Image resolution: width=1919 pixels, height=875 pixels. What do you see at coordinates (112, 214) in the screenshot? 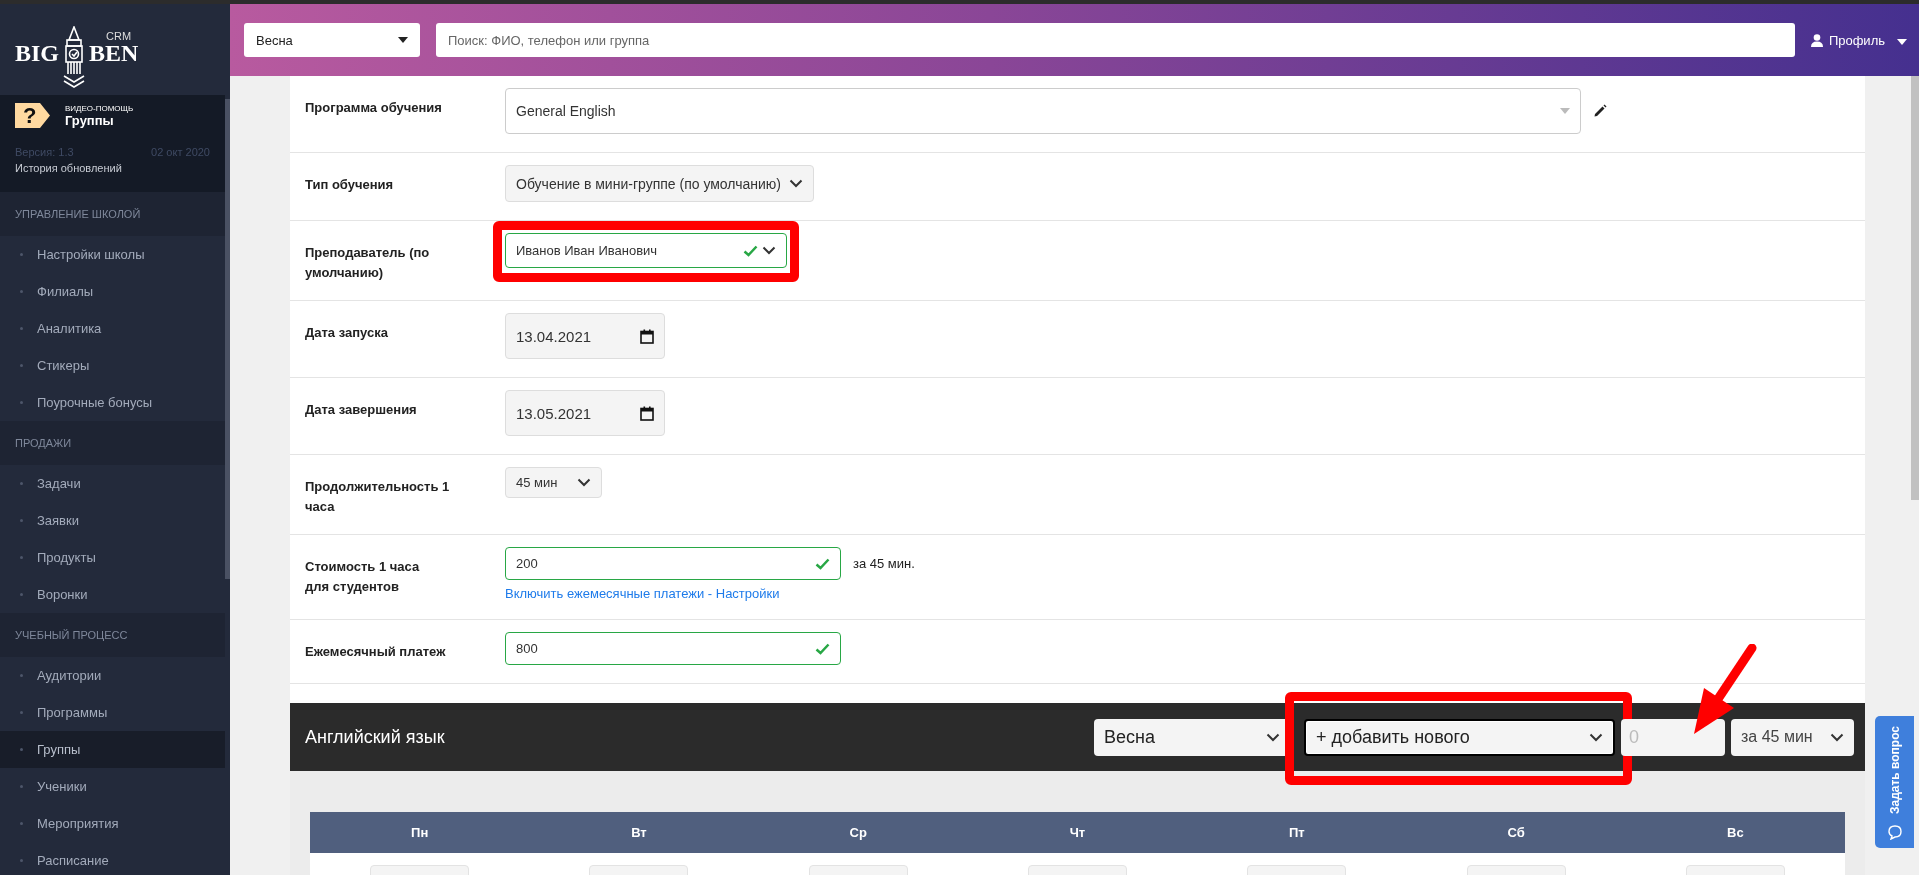
I see `section-header: УПРАВЛЕНИЕ ШКОЛОЙ` at bounding box center [112, 214].